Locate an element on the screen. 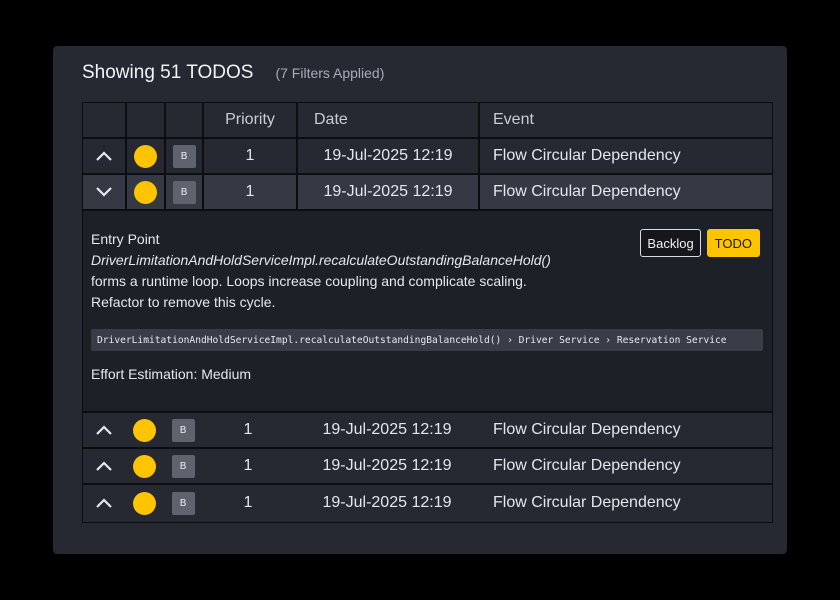 This screenshot has height=600, width=840. table-header: Priority Date Event is located at coordinates (427, 121).